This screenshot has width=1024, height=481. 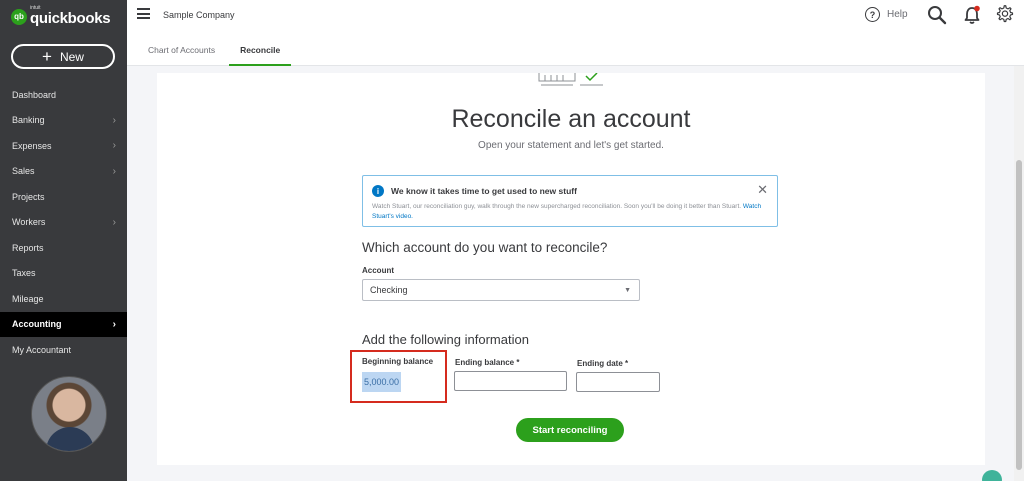 I want to click on help-icon: ?, so click(x=872, y=14).